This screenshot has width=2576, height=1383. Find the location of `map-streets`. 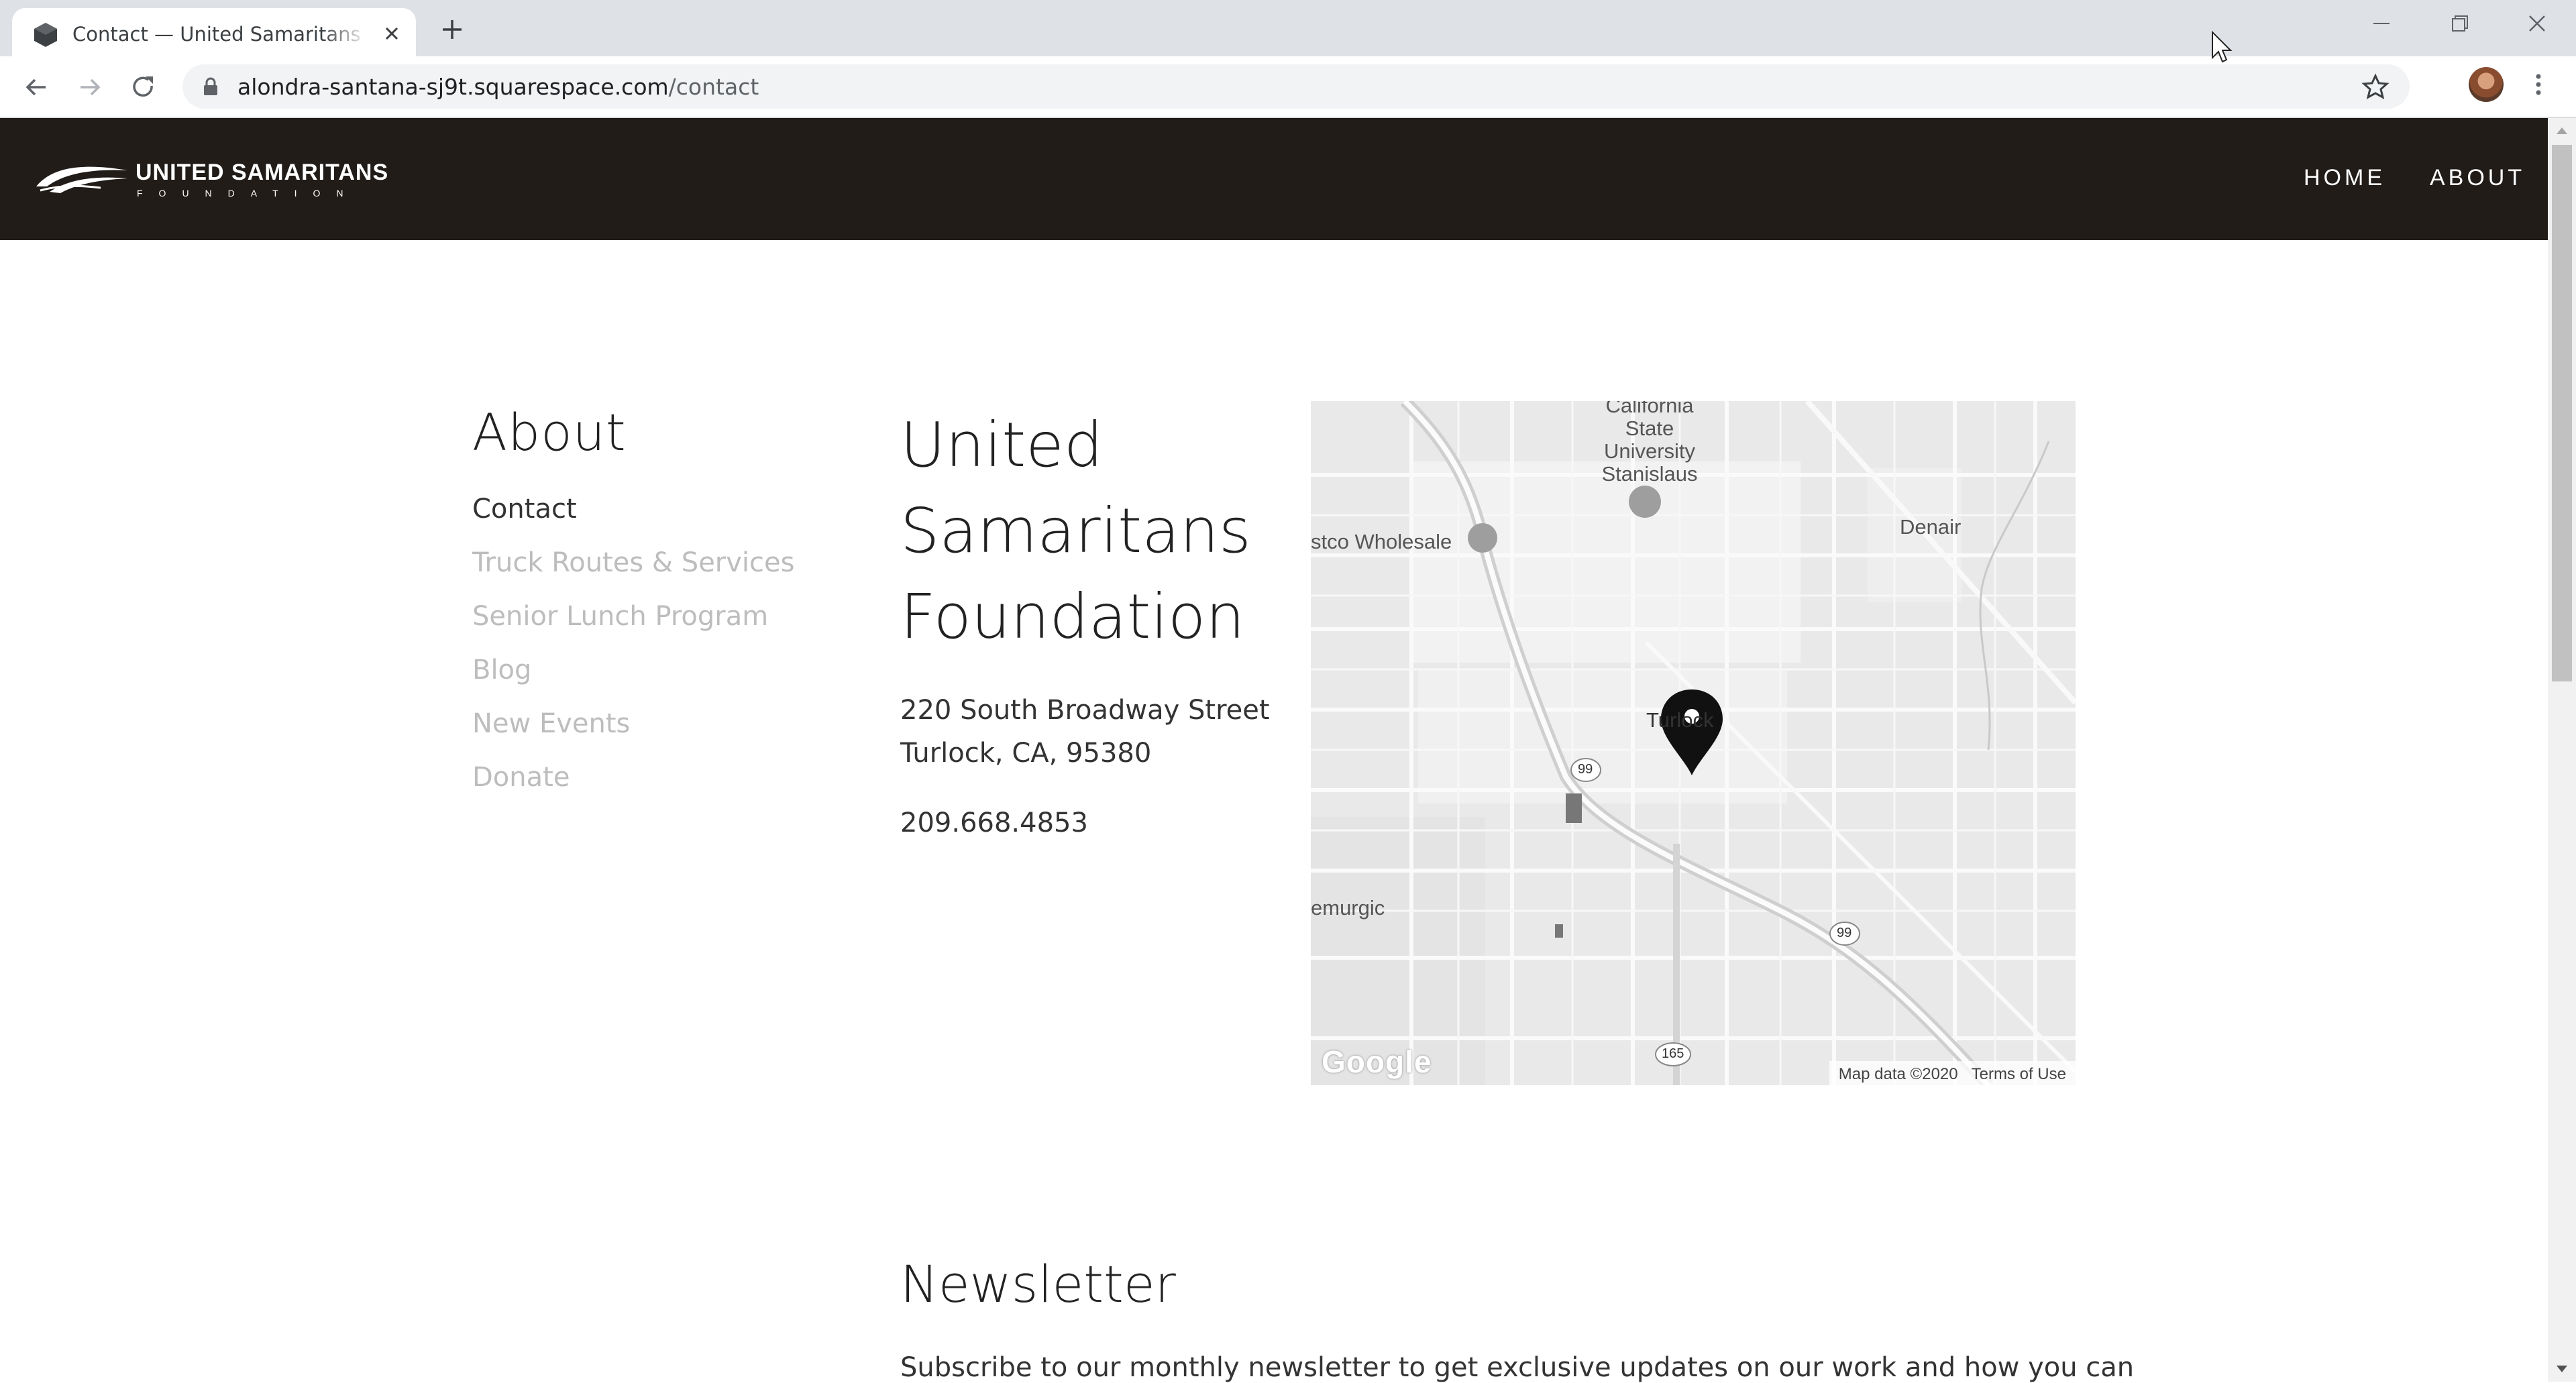

map-streets is located at coordinates (1693, 743).